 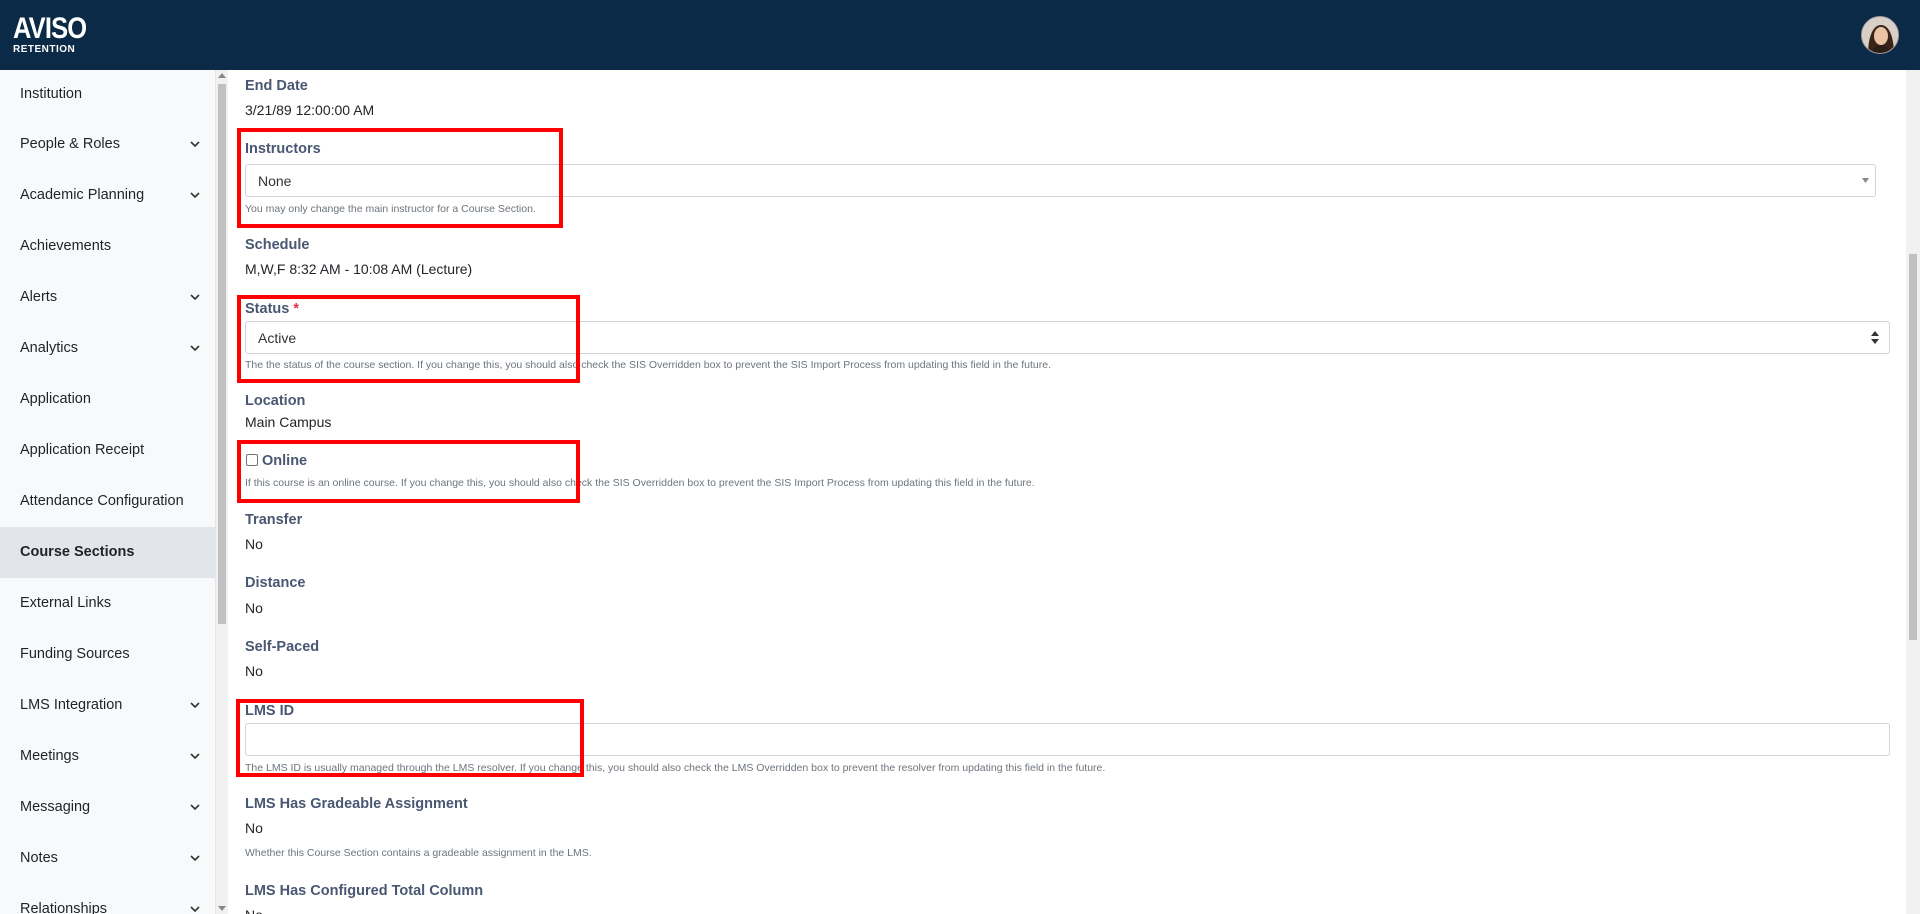 What do you see at coordinates (1875, 337) in the screenshot?
I see `select-updown-icon` at bounding box center [1875, 337].